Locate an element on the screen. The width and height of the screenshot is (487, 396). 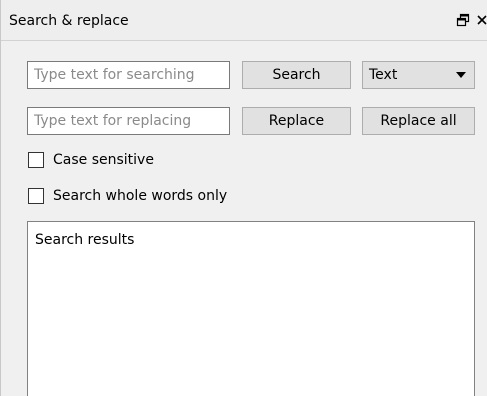
search-input is located at coordinates (128, 75).